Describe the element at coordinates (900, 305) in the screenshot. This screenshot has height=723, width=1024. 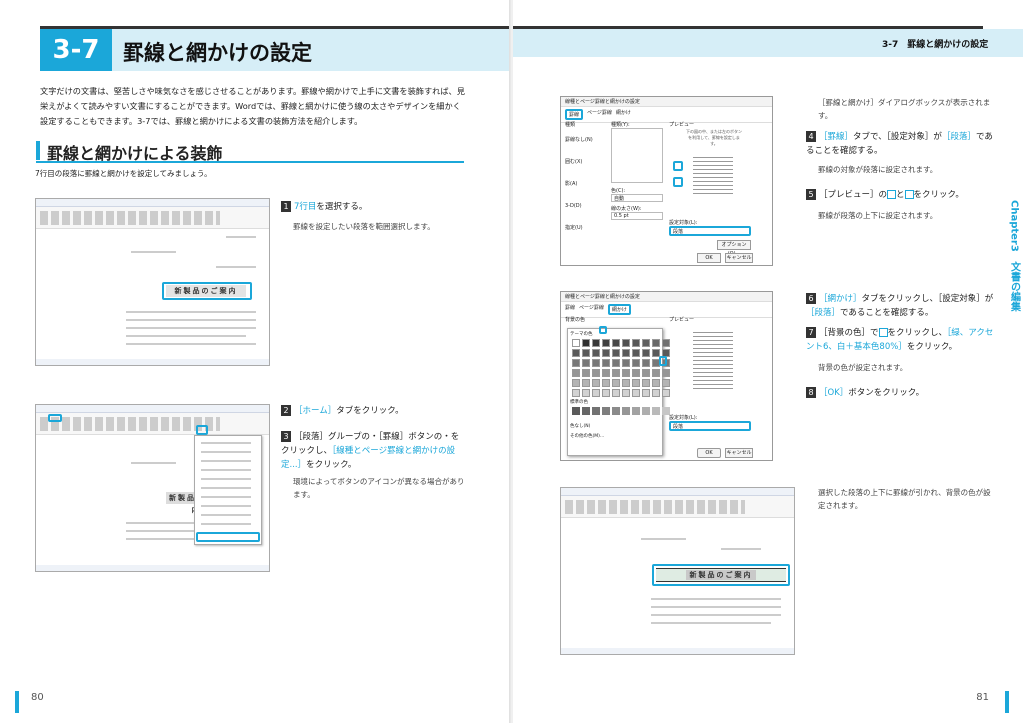
I see `step-6: 6 ［網かけ］タブをクリックし、［設定対象］が［段落］であることを確認する。` at that location.